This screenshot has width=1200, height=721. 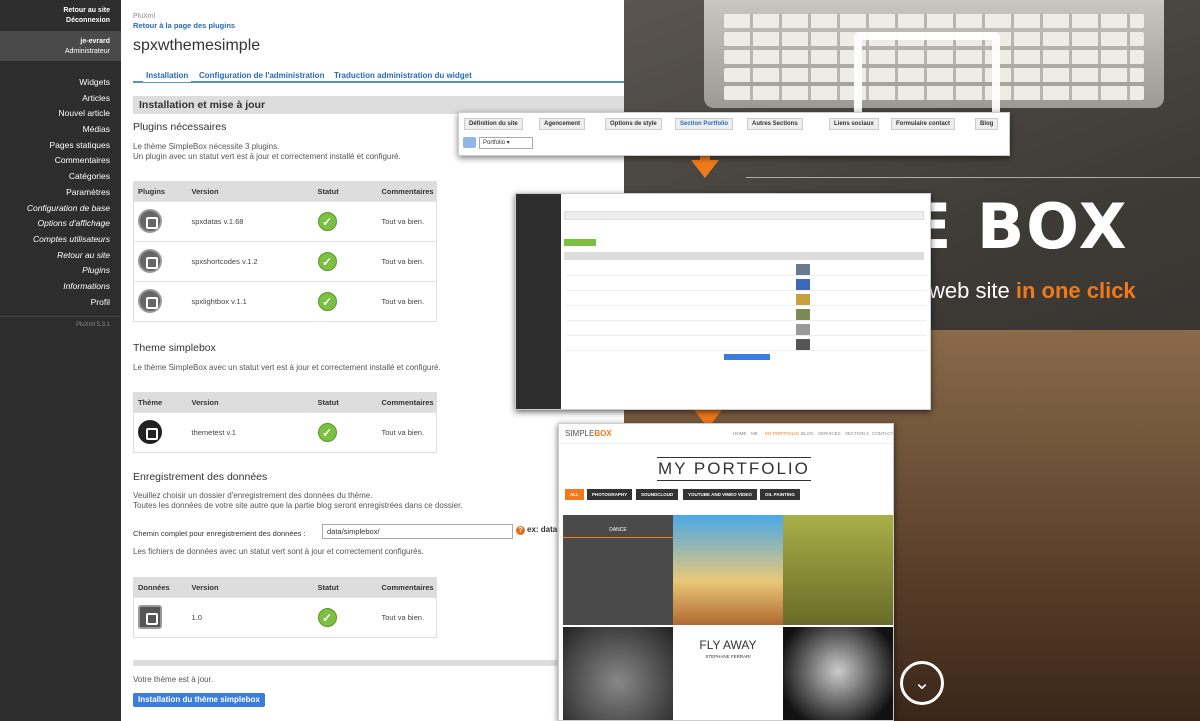 What do you see at coordinates (200, 477) in the screenshot?
I see `data-heading: Enregistrement des données` at bounding box center [200, 477].